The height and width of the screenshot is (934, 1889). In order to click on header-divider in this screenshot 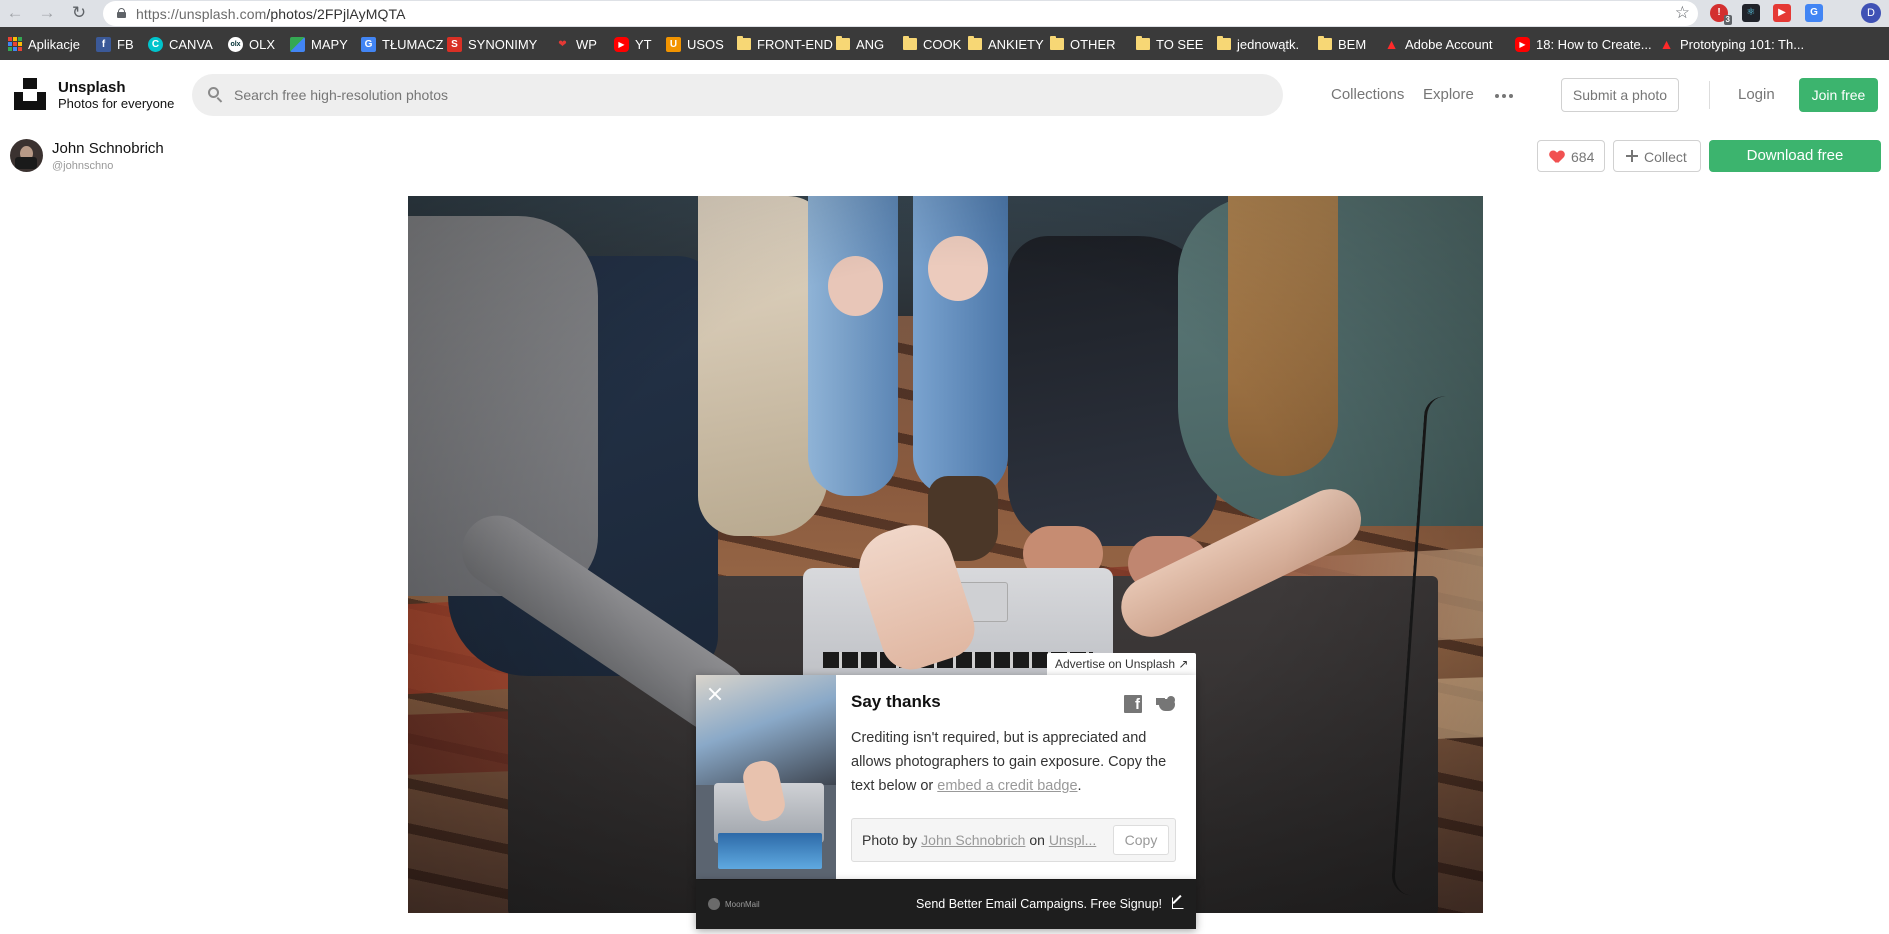, I will do `click(1709, 95)`.